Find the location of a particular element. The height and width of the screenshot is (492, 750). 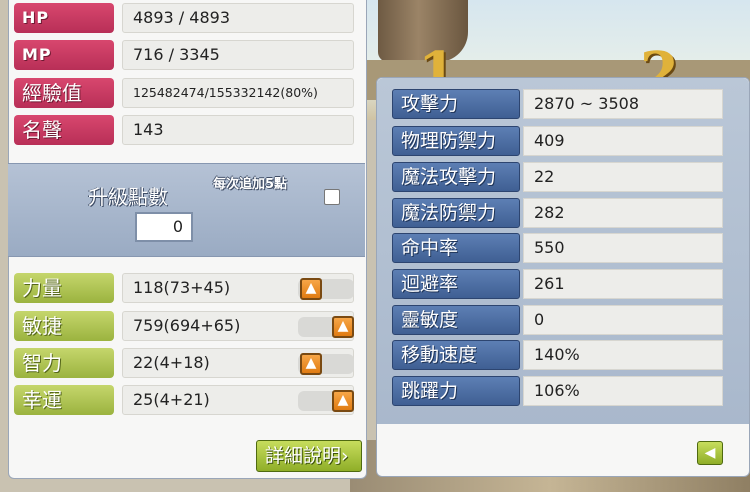

weapon-def-label: 物理防禦力 is located at coordinates (456, 141).